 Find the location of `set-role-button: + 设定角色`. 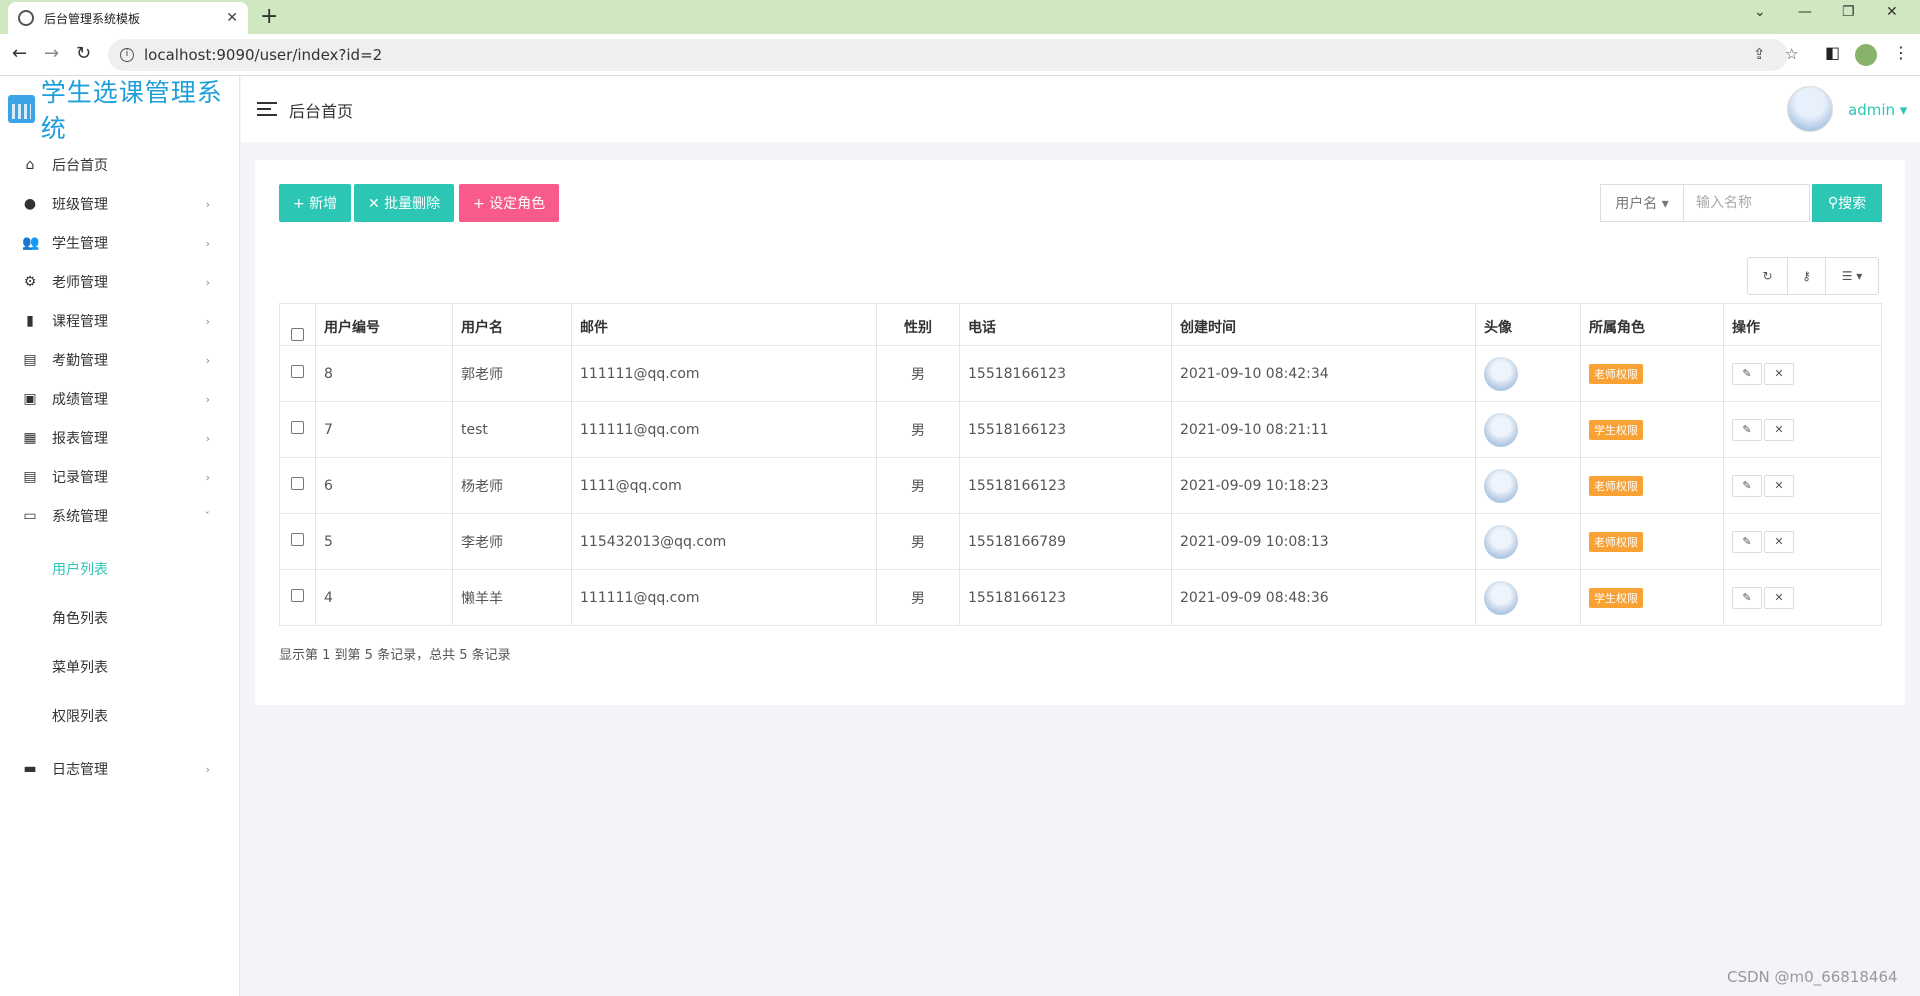

set-role-button: + 设定角色 is located at coordinates (509, 203).